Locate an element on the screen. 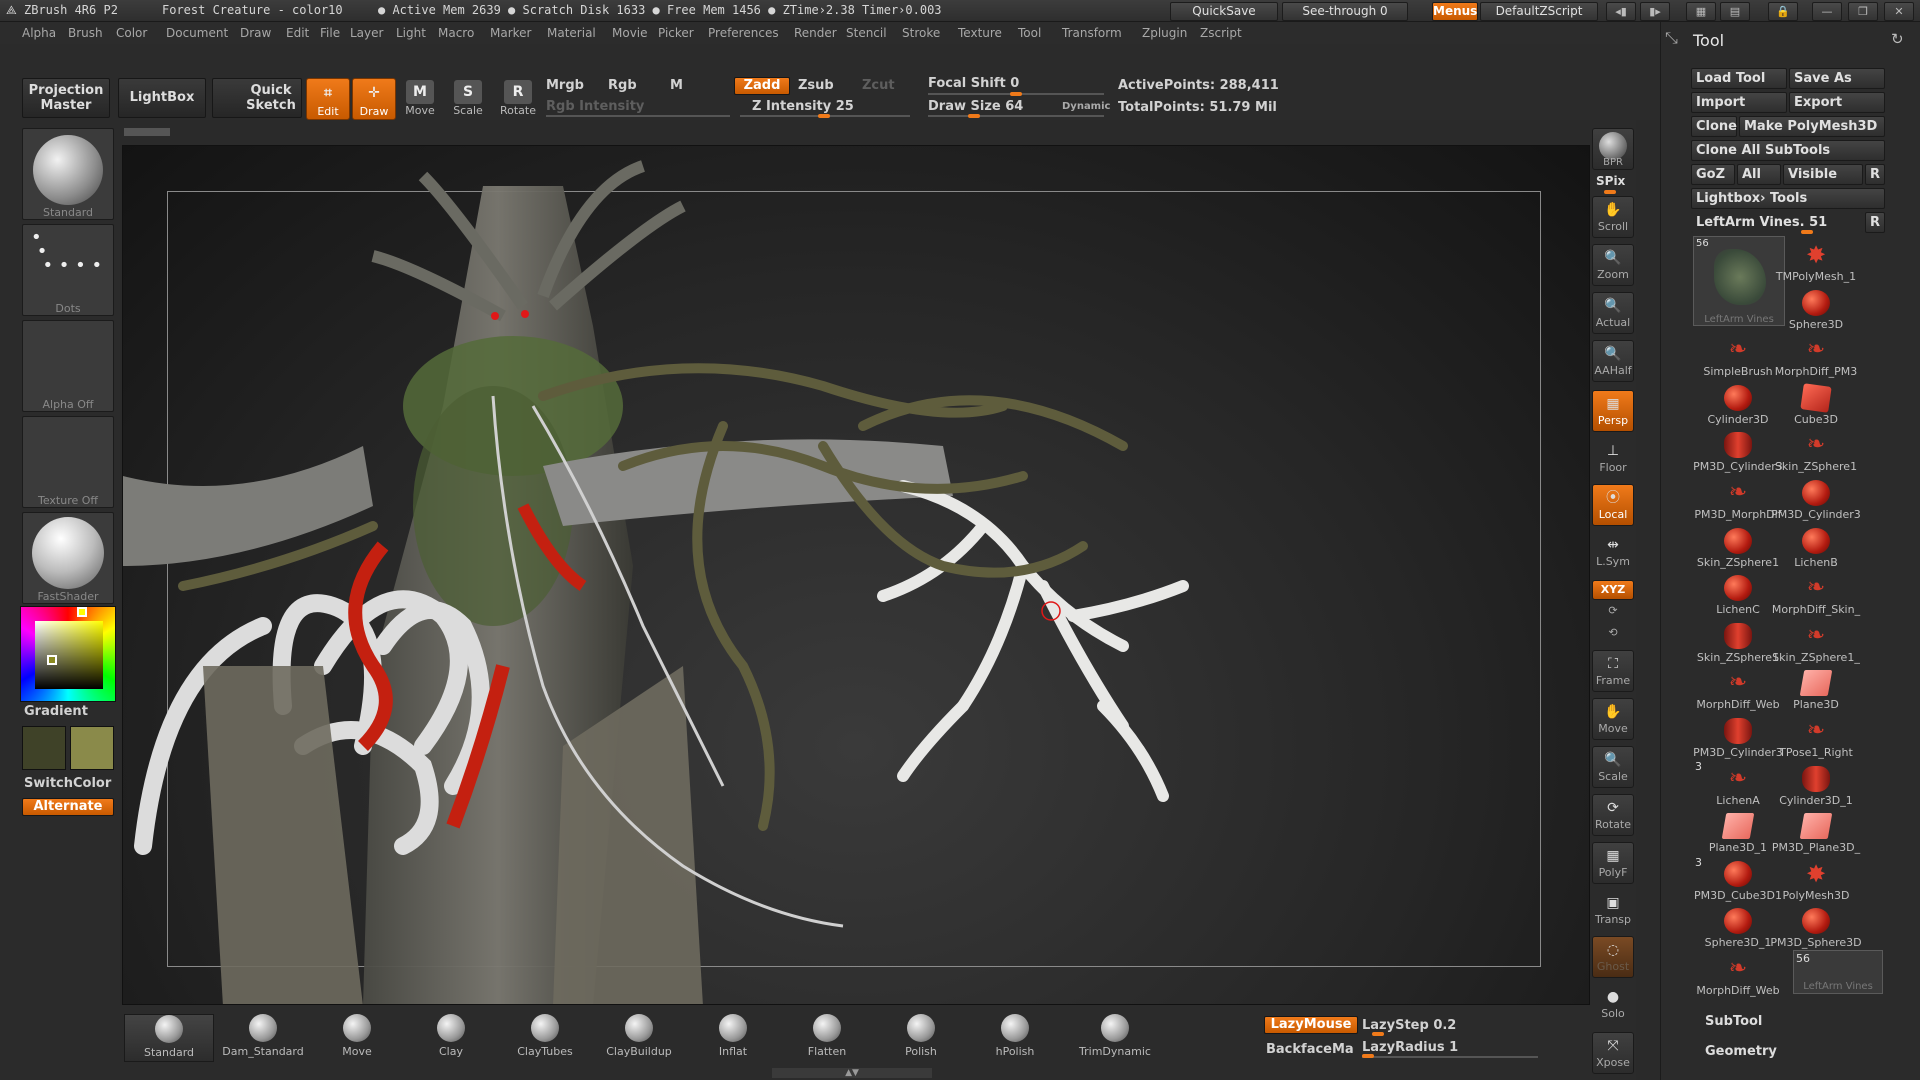  move-view-button: ✋ Move is located at coordinates (1613, 719).